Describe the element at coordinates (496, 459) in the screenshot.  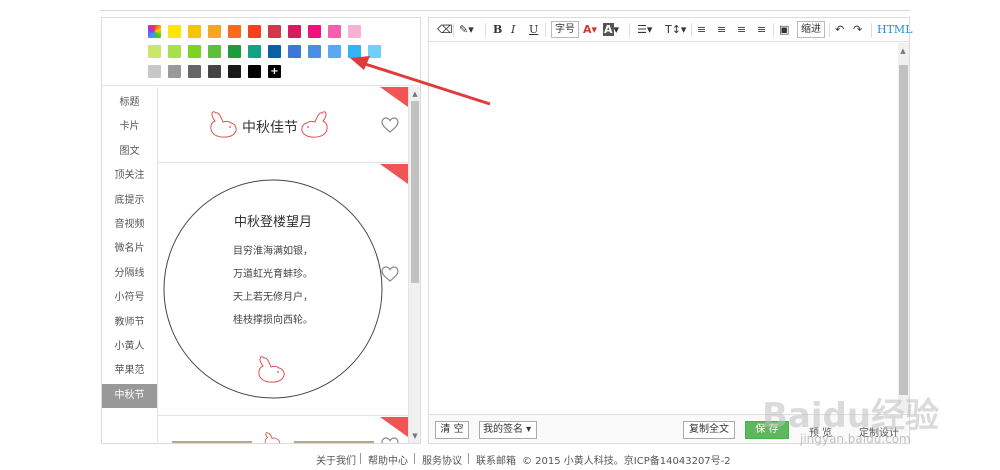
I see `footer-contact-link: 联系邮箱` at that location.